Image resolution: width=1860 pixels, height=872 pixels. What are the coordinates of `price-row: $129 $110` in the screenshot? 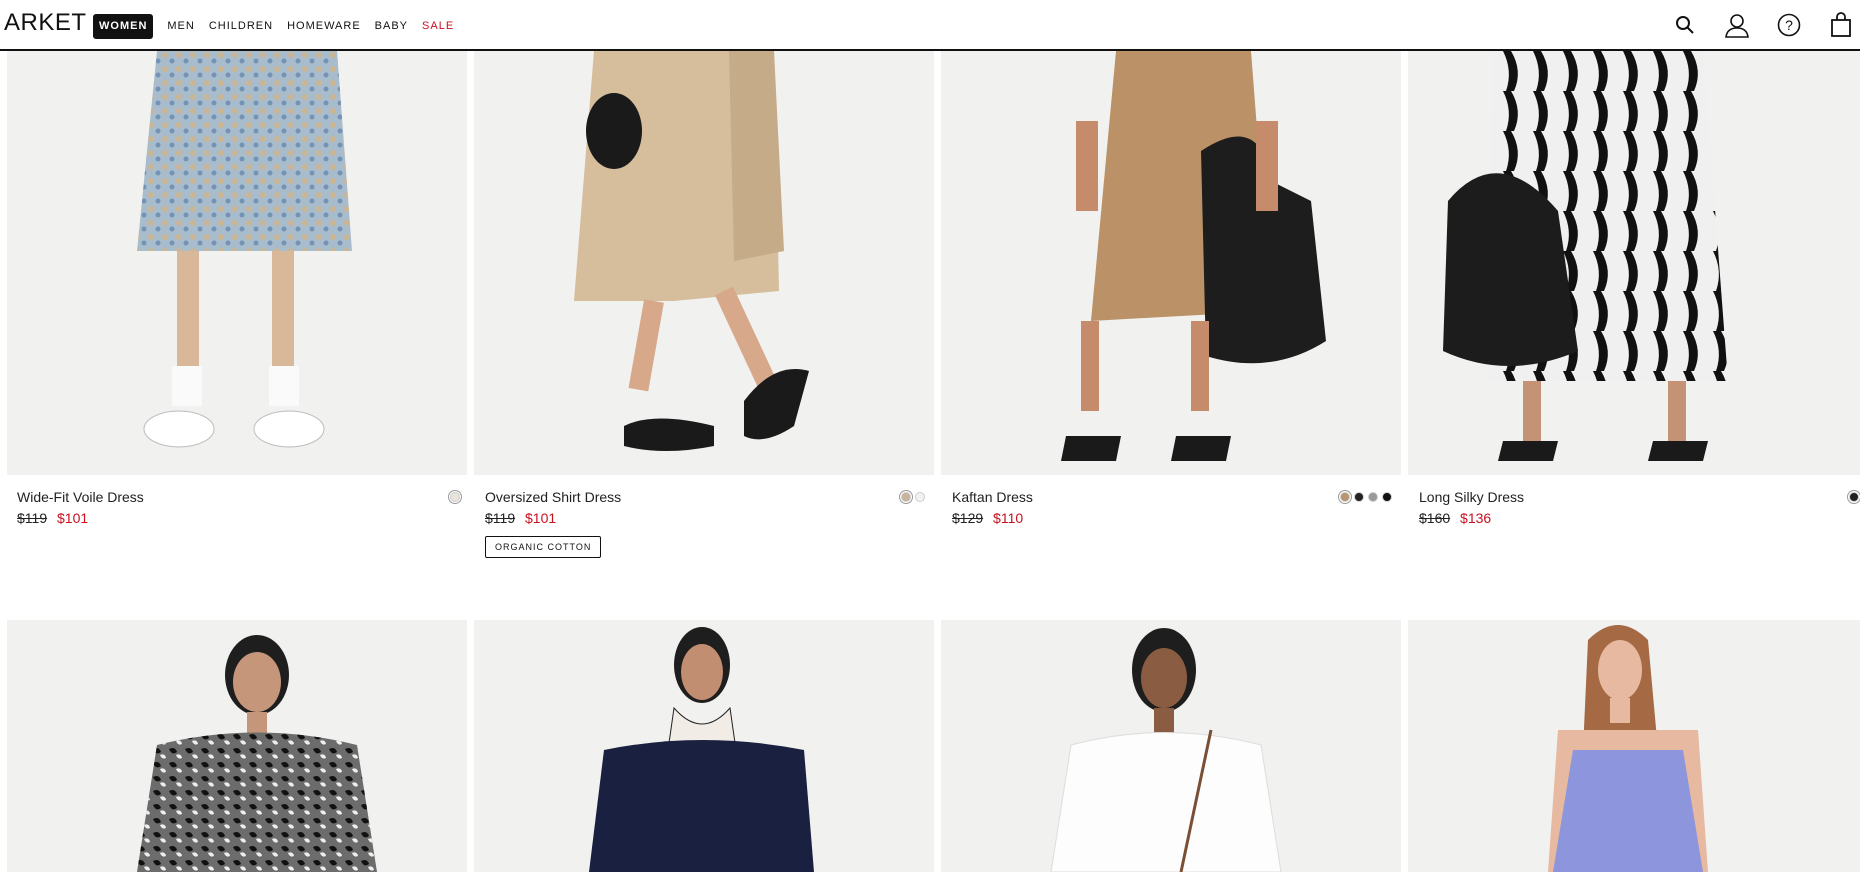 It's located at (987, 518).